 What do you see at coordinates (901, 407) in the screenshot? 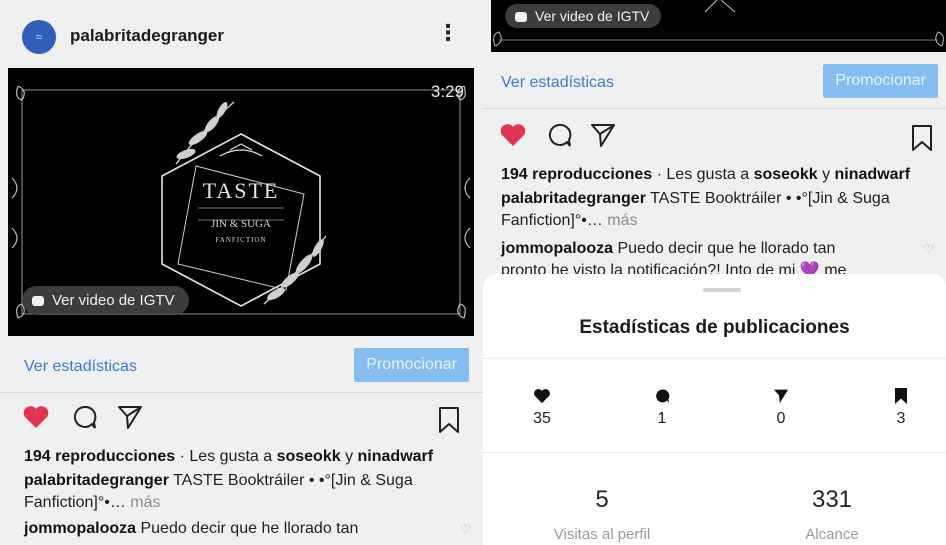
I see `saves-stat: 3` at bounding box center [901, 407].